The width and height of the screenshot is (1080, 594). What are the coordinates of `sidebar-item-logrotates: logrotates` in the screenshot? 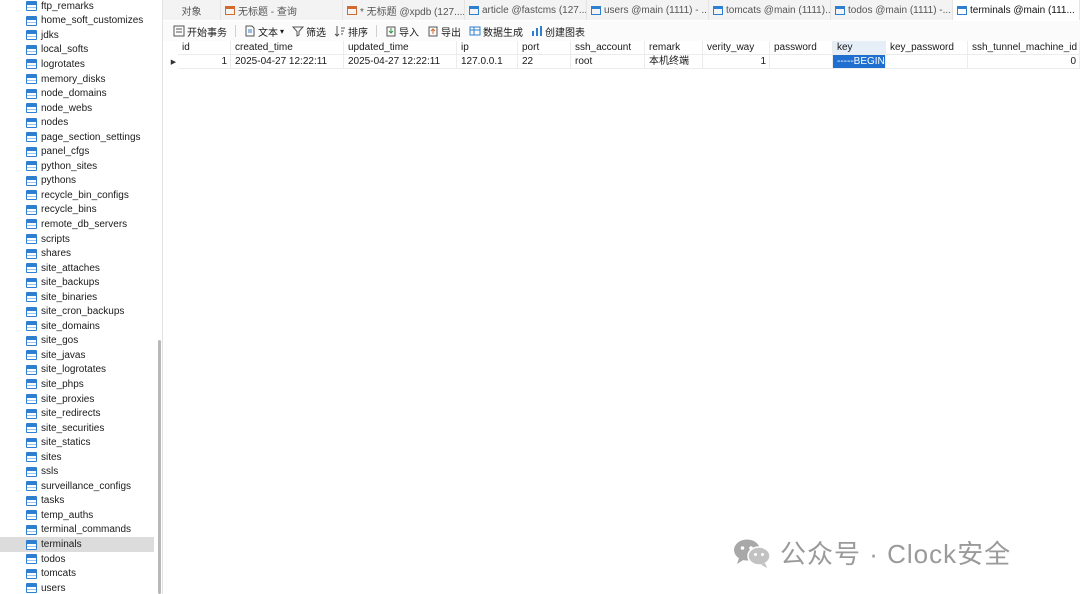 It's located at (77, 64).